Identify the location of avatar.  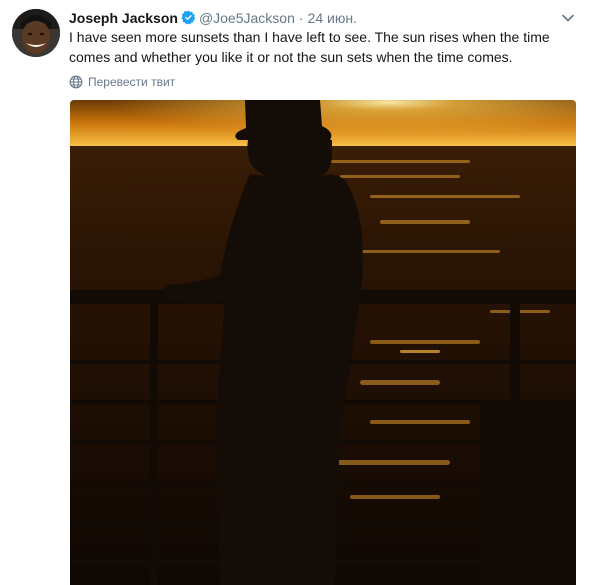
(36, 33).